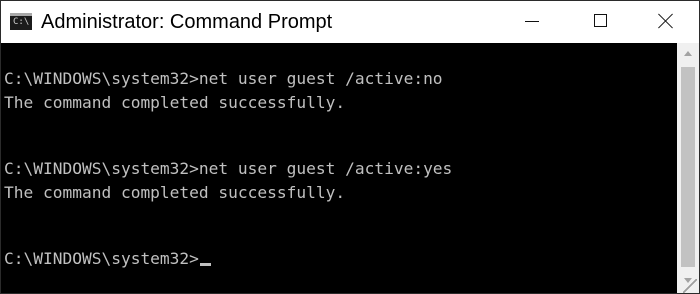 The height and width of the screenshot is (294, 700). I want to click on close-button, so click(665, 22).